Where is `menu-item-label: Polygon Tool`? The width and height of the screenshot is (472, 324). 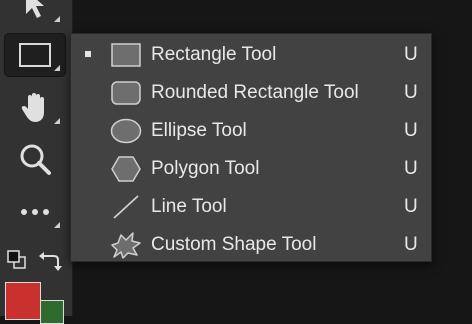 menu-item-label: Polygon Tool is located at coordinates (205, 168).